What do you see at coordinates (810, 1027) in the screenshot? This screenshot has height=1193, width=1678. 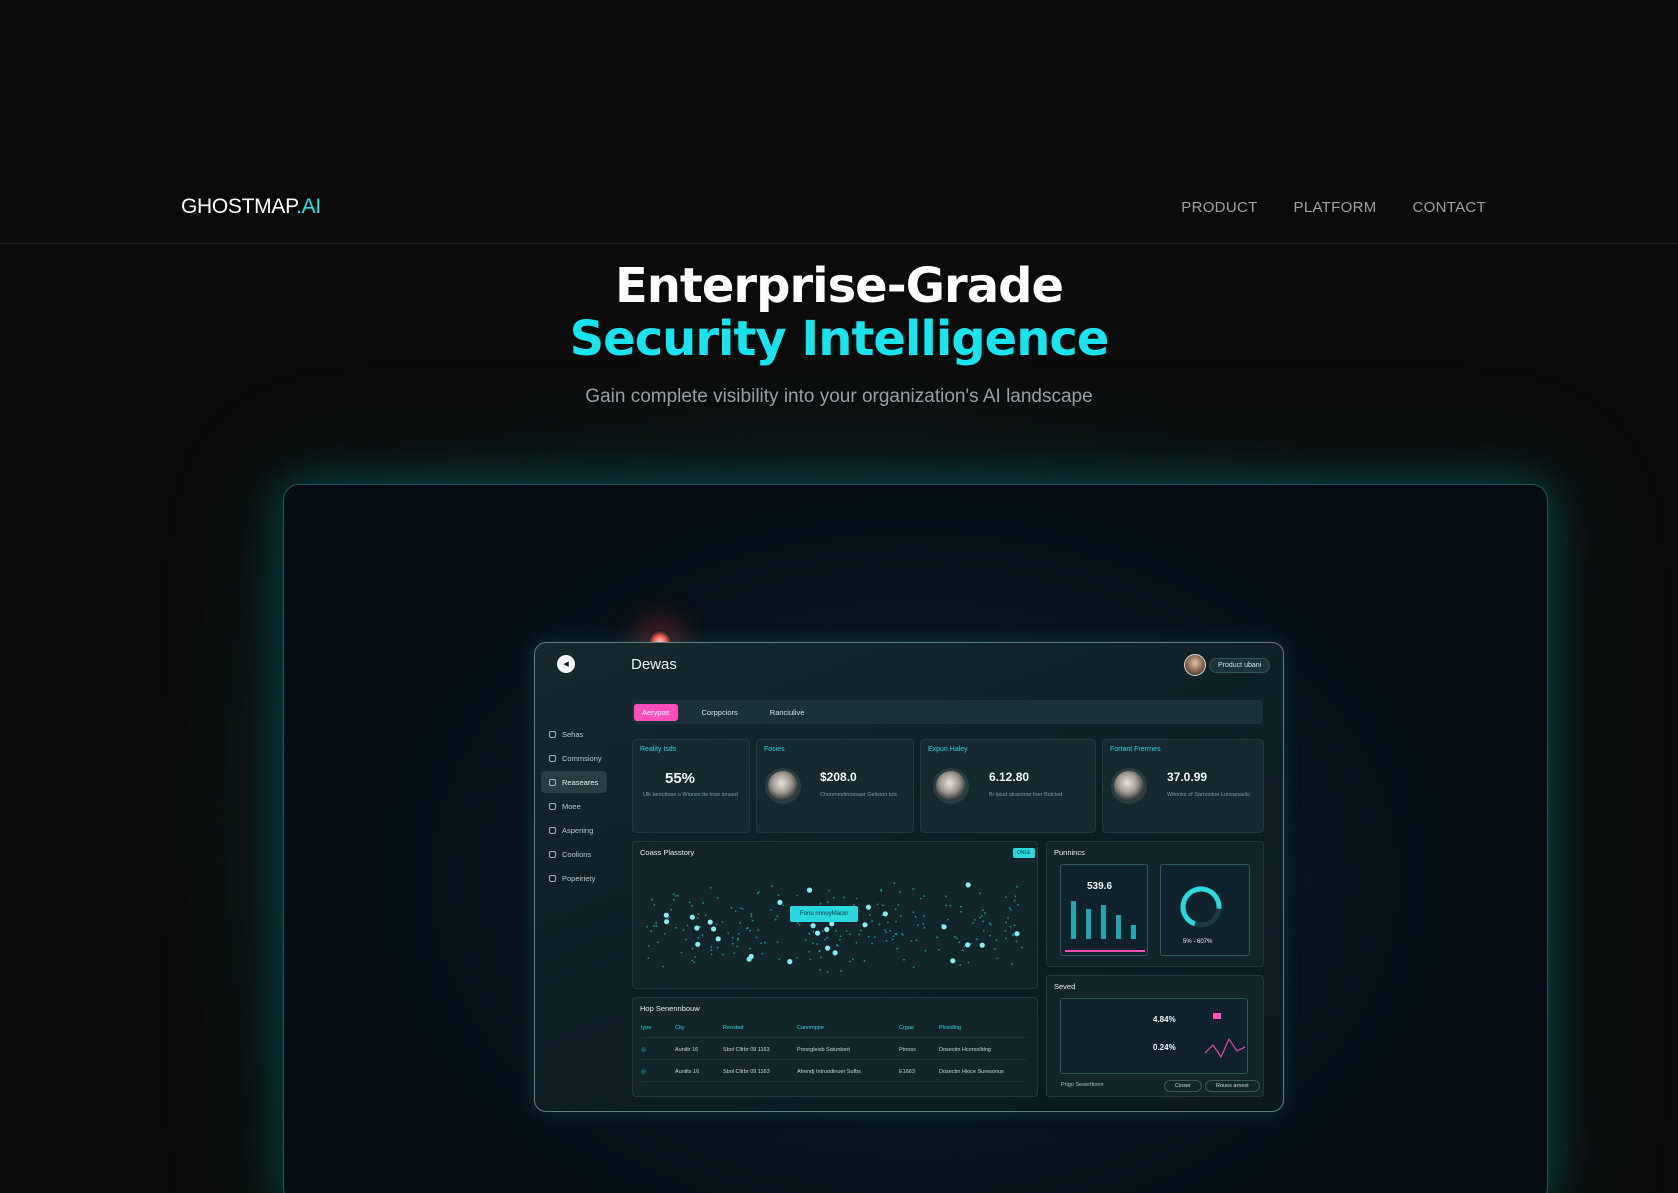 I see `table-header-cell: Cannmppe` at bounding box center [810, 1027].